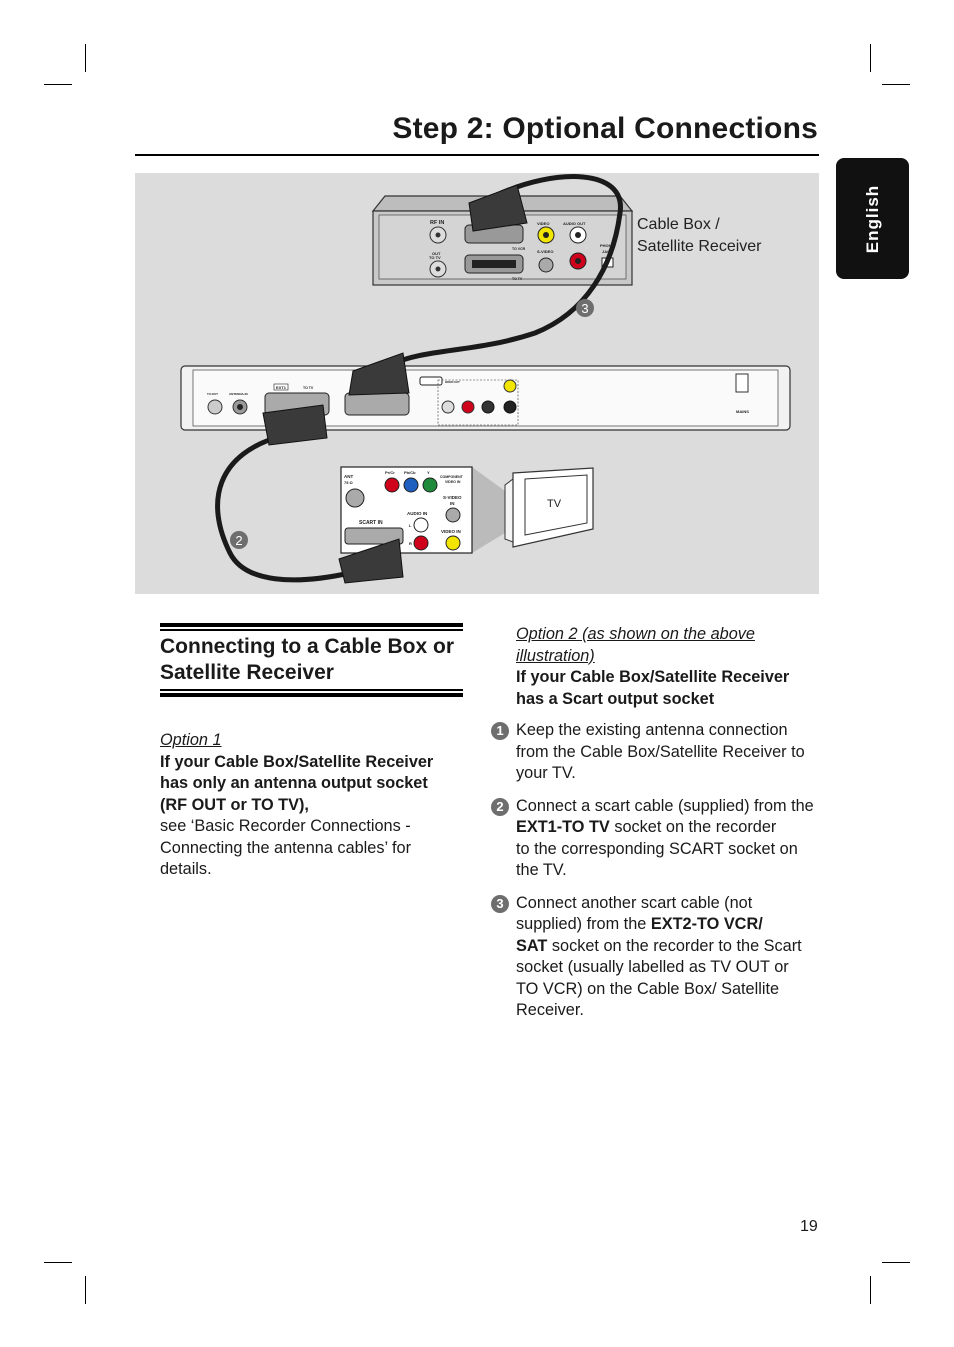  I want to click on video-label: VIDEO, so click(543, 223).